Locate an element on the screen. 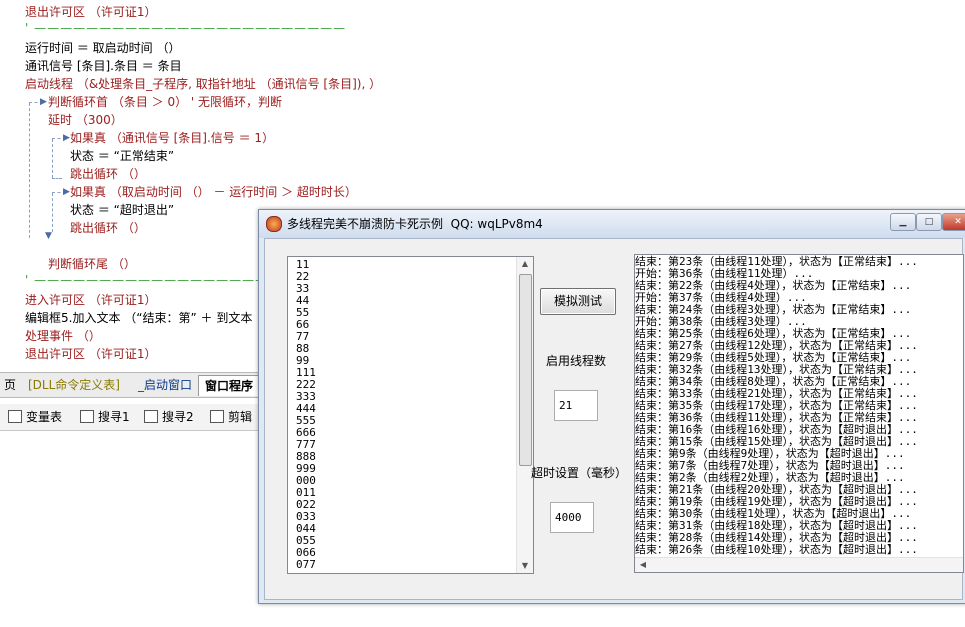  timeout-input: 4000 is located at coordinates (572, 517).